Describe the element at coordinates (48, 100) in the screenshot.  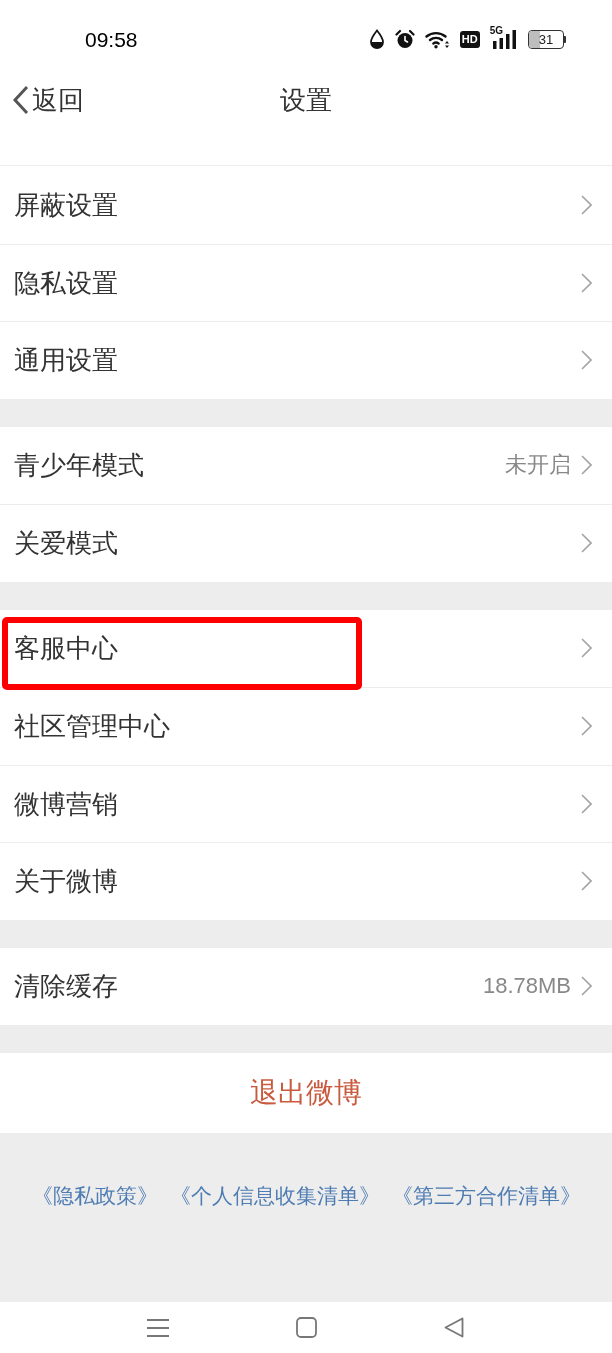
I see `back-button: 返回` at that location.